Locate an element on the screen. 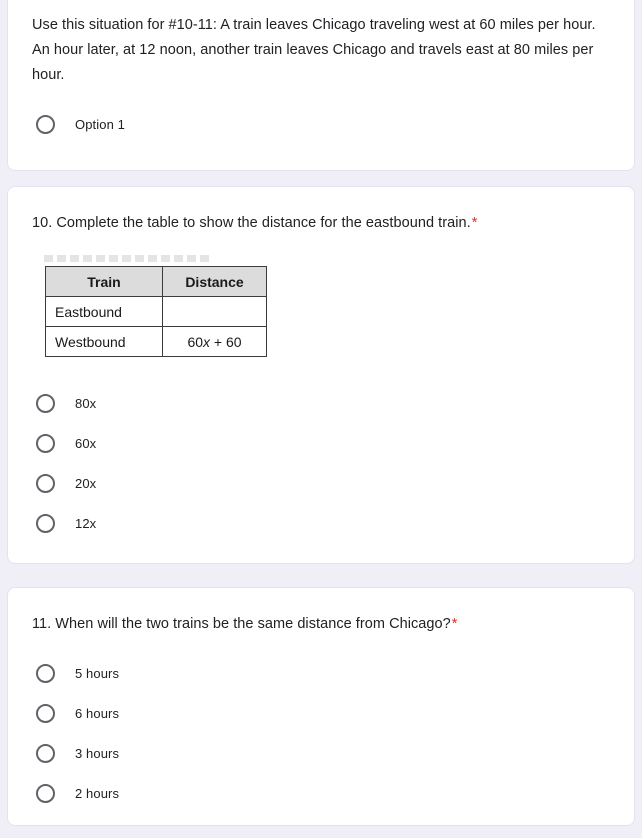  table-header-distance: Distance is located at coordinates (214, 281).